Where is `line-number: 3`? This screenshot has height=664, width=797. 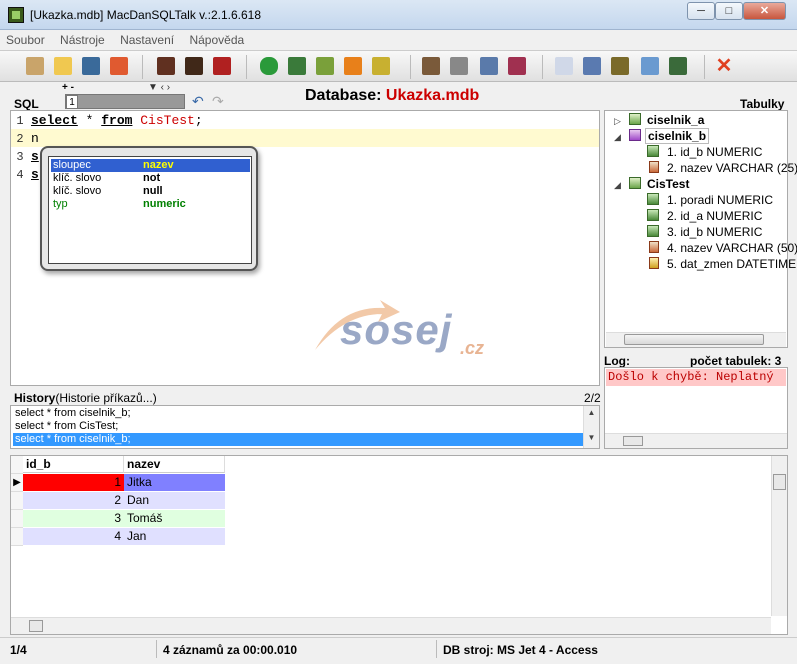 line-number: 3 is located at coordinates (20, 157).